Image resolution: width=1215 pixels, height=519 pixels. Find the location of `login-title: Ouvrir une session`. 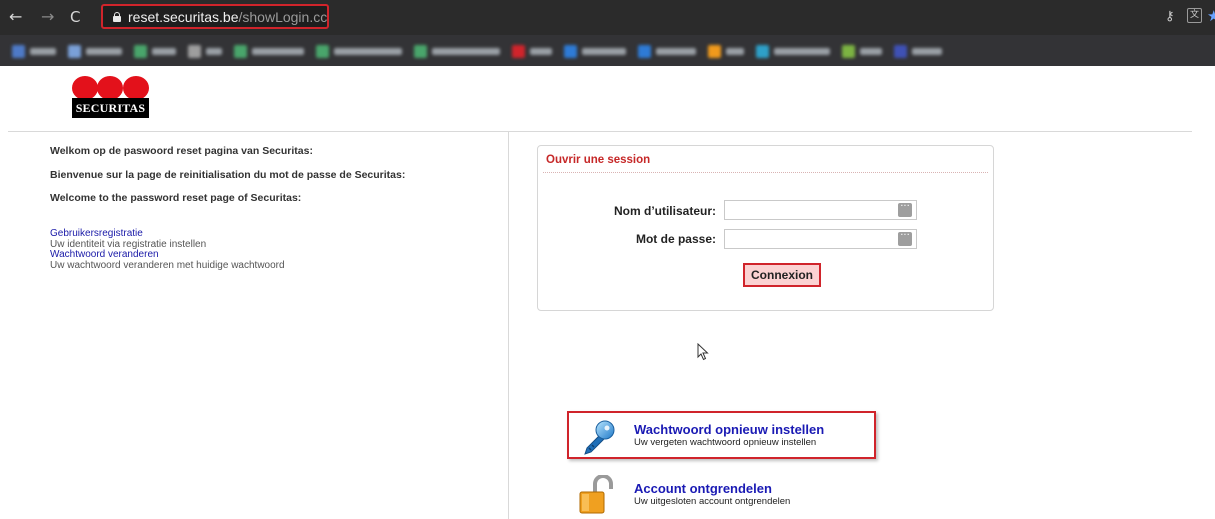

login-title: Ouvrir une session is located at coordinates (598, 160).